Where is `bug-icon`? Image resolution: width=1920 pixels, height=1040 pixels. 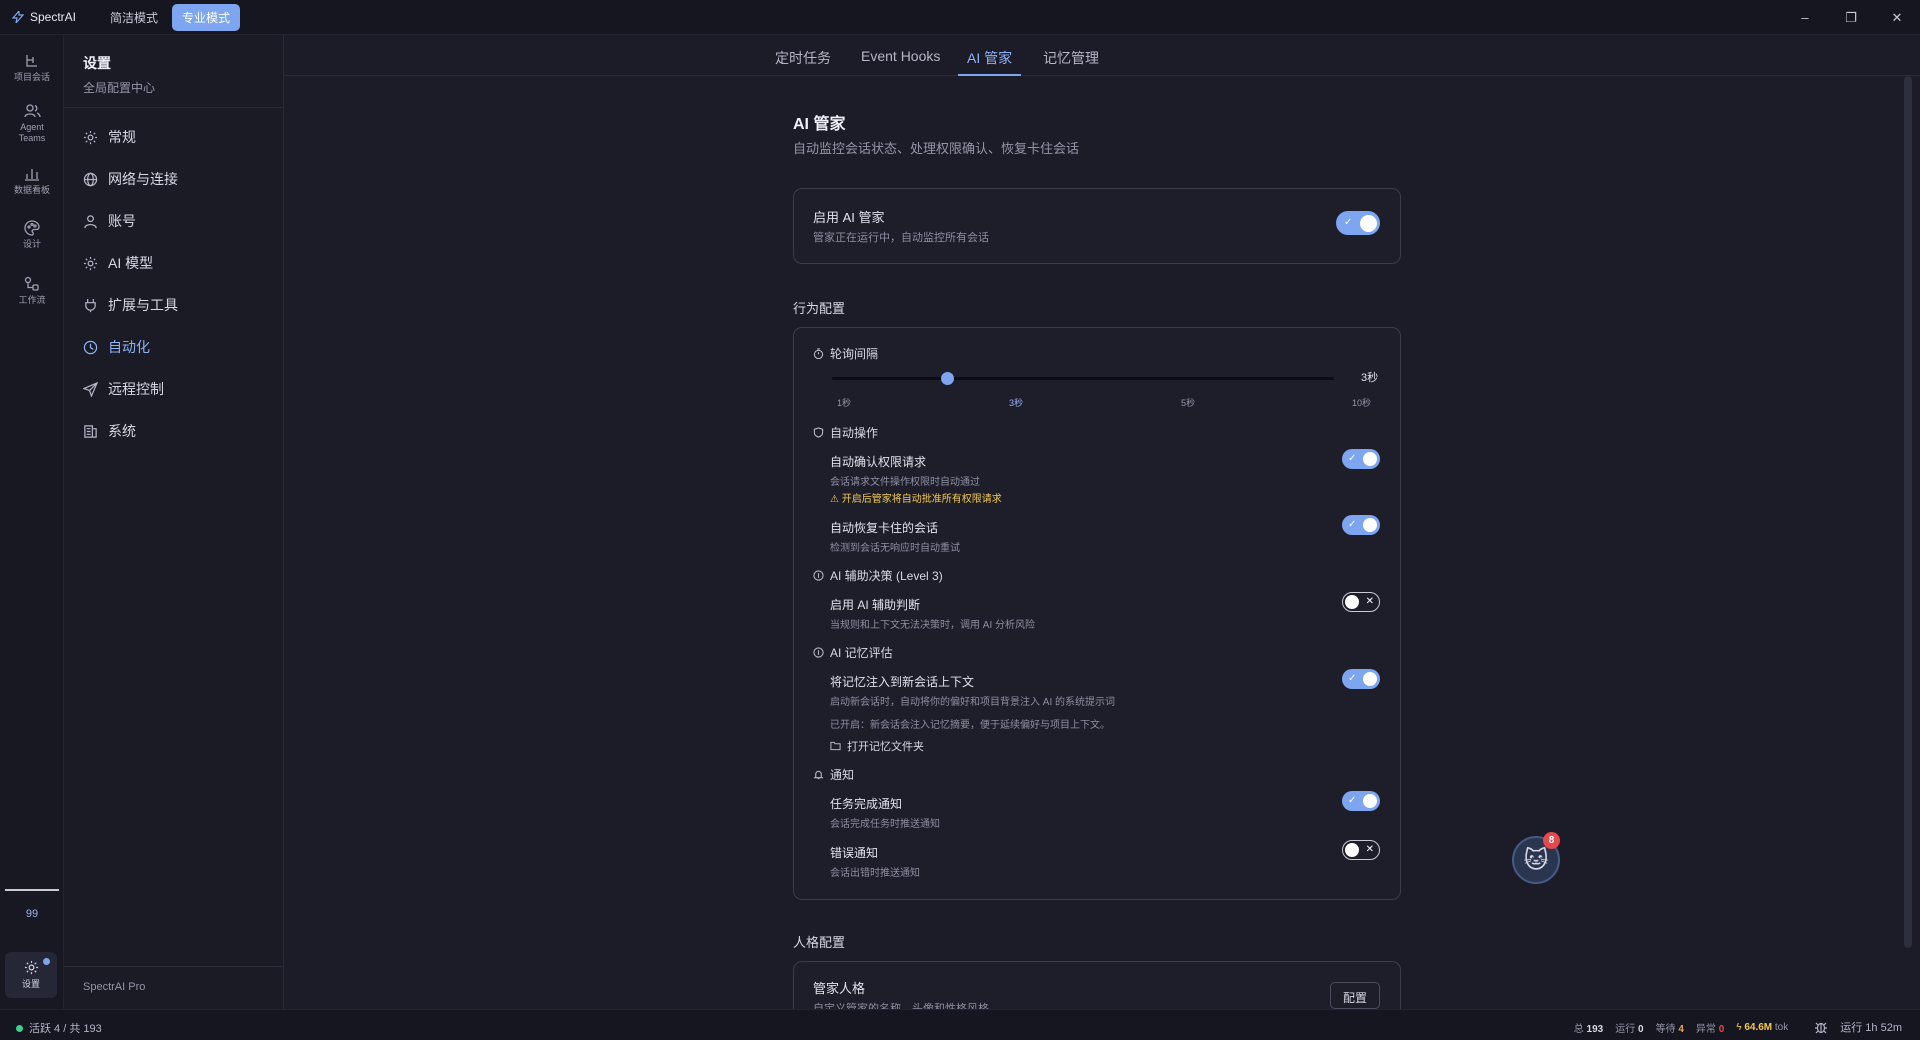
bug-icon is located at coordinates (1821, 1027).